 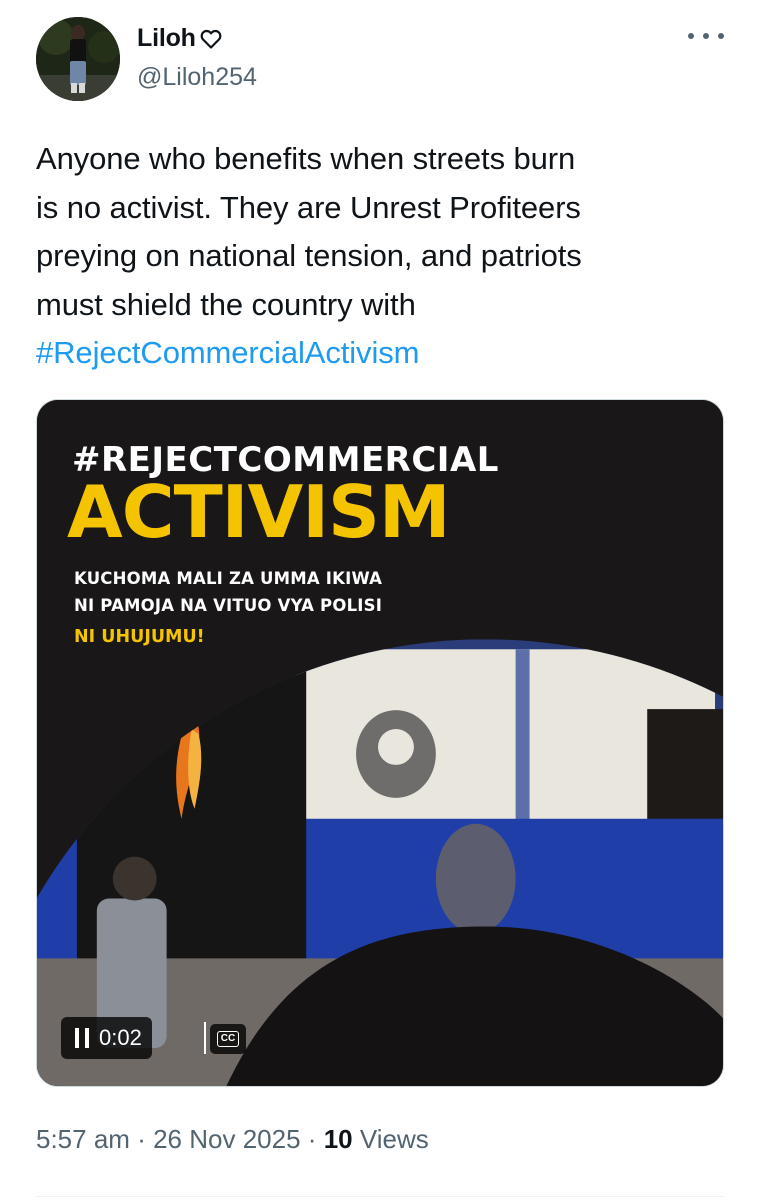 I want to click on tweet-date: 26 Nov 2025, so click(x=226, y=1139).